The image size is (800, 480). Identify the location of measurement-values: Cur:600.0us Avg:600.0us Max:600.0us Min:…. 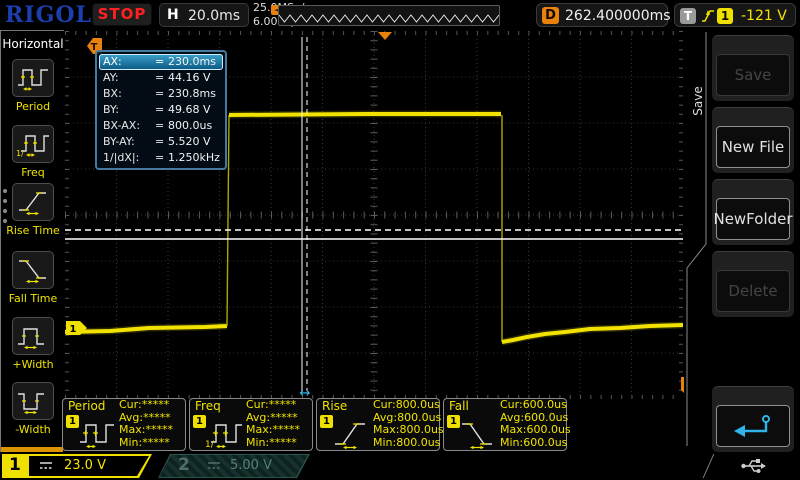
(535, 423).